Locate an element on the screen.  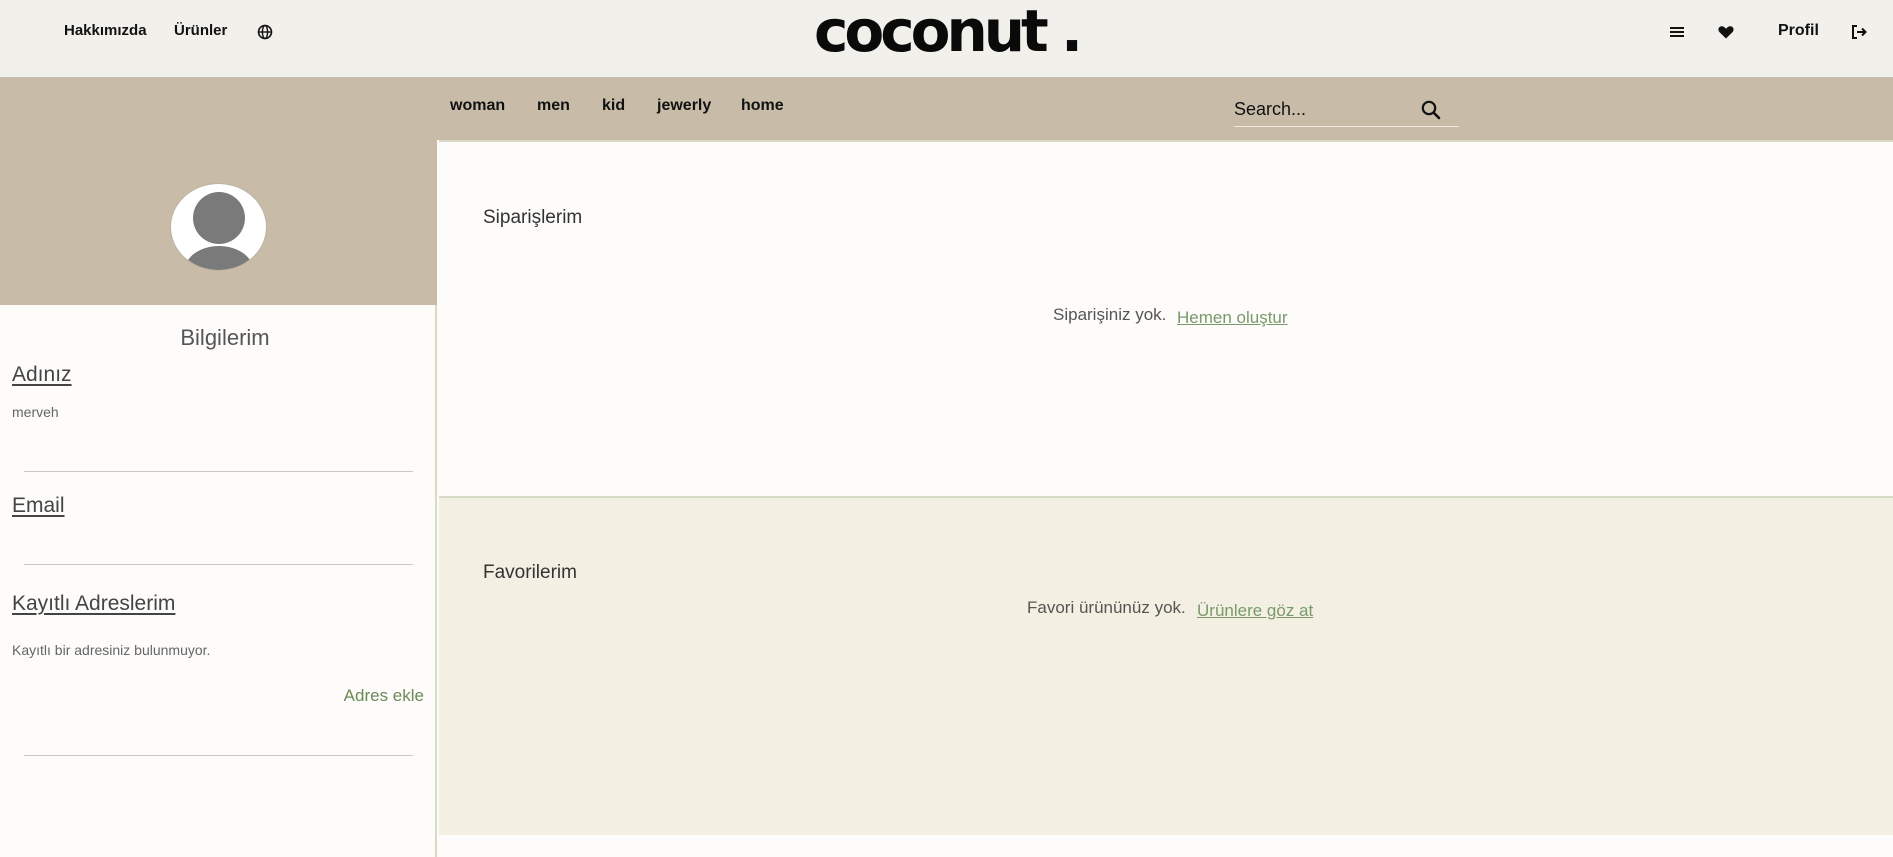
search-box is located at coordinates (1346, 110).